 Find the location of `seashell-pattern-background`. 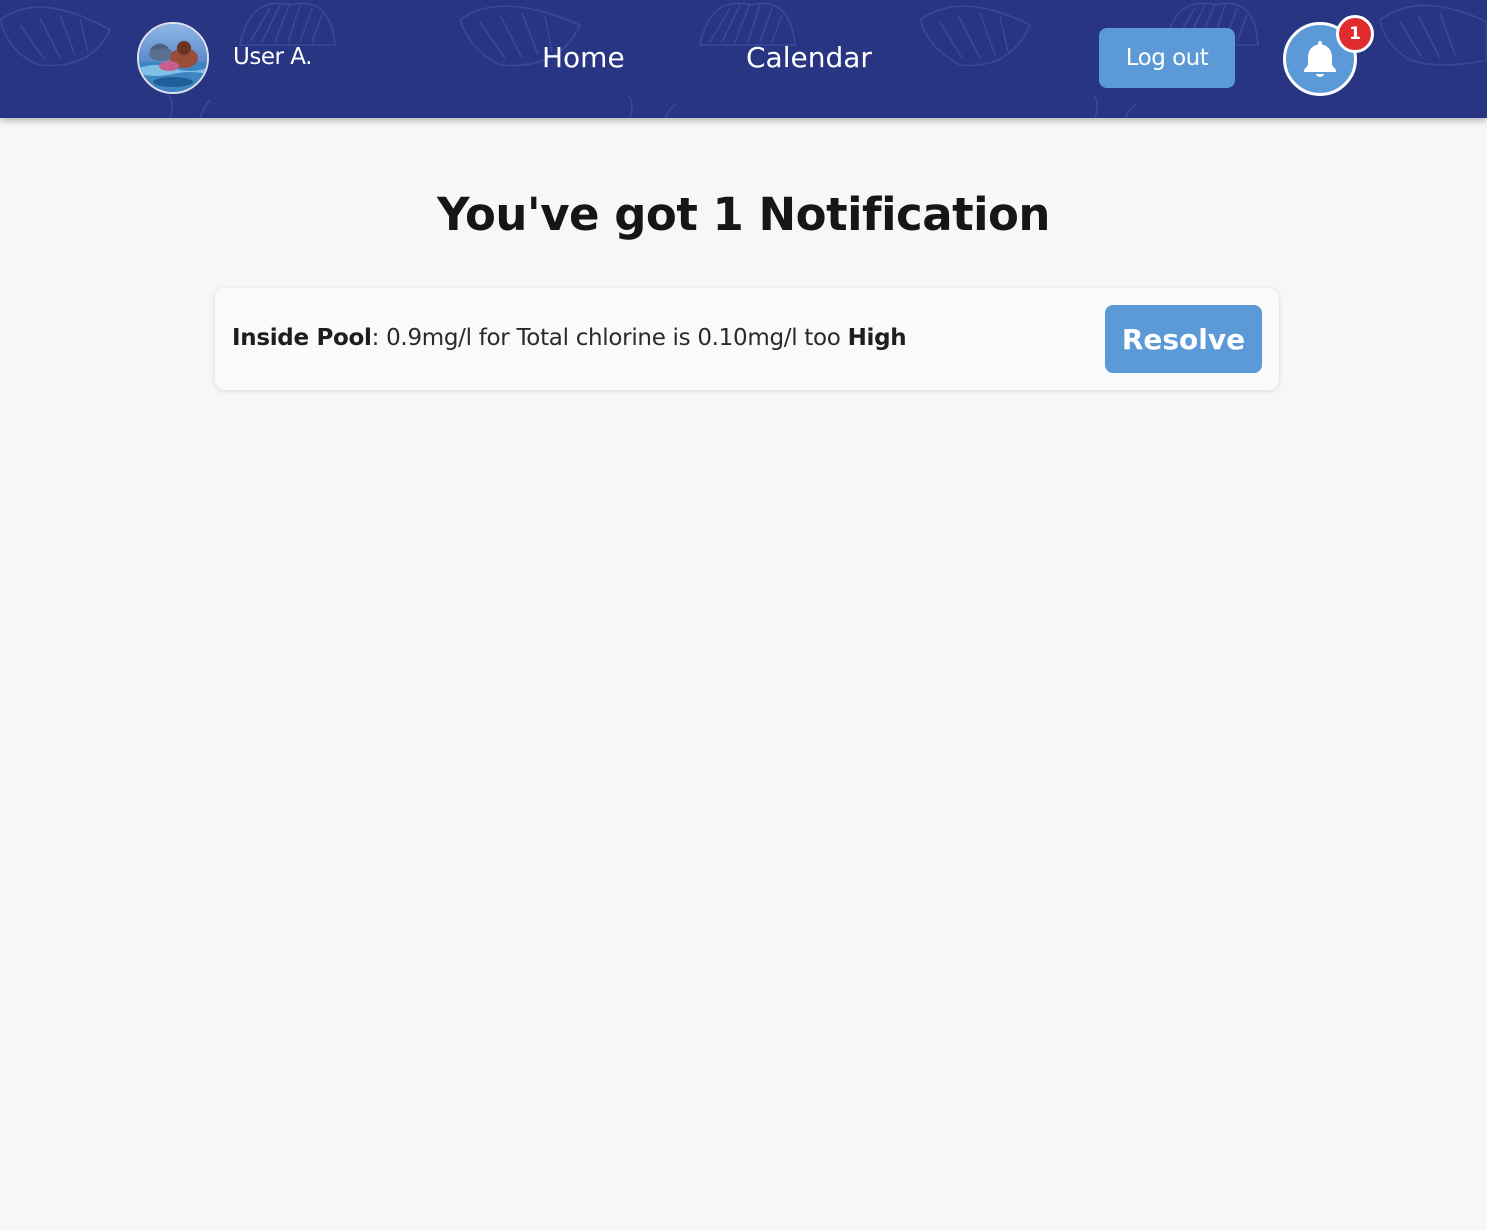

seashell-pattern-background is located at coordinates (743, 60).